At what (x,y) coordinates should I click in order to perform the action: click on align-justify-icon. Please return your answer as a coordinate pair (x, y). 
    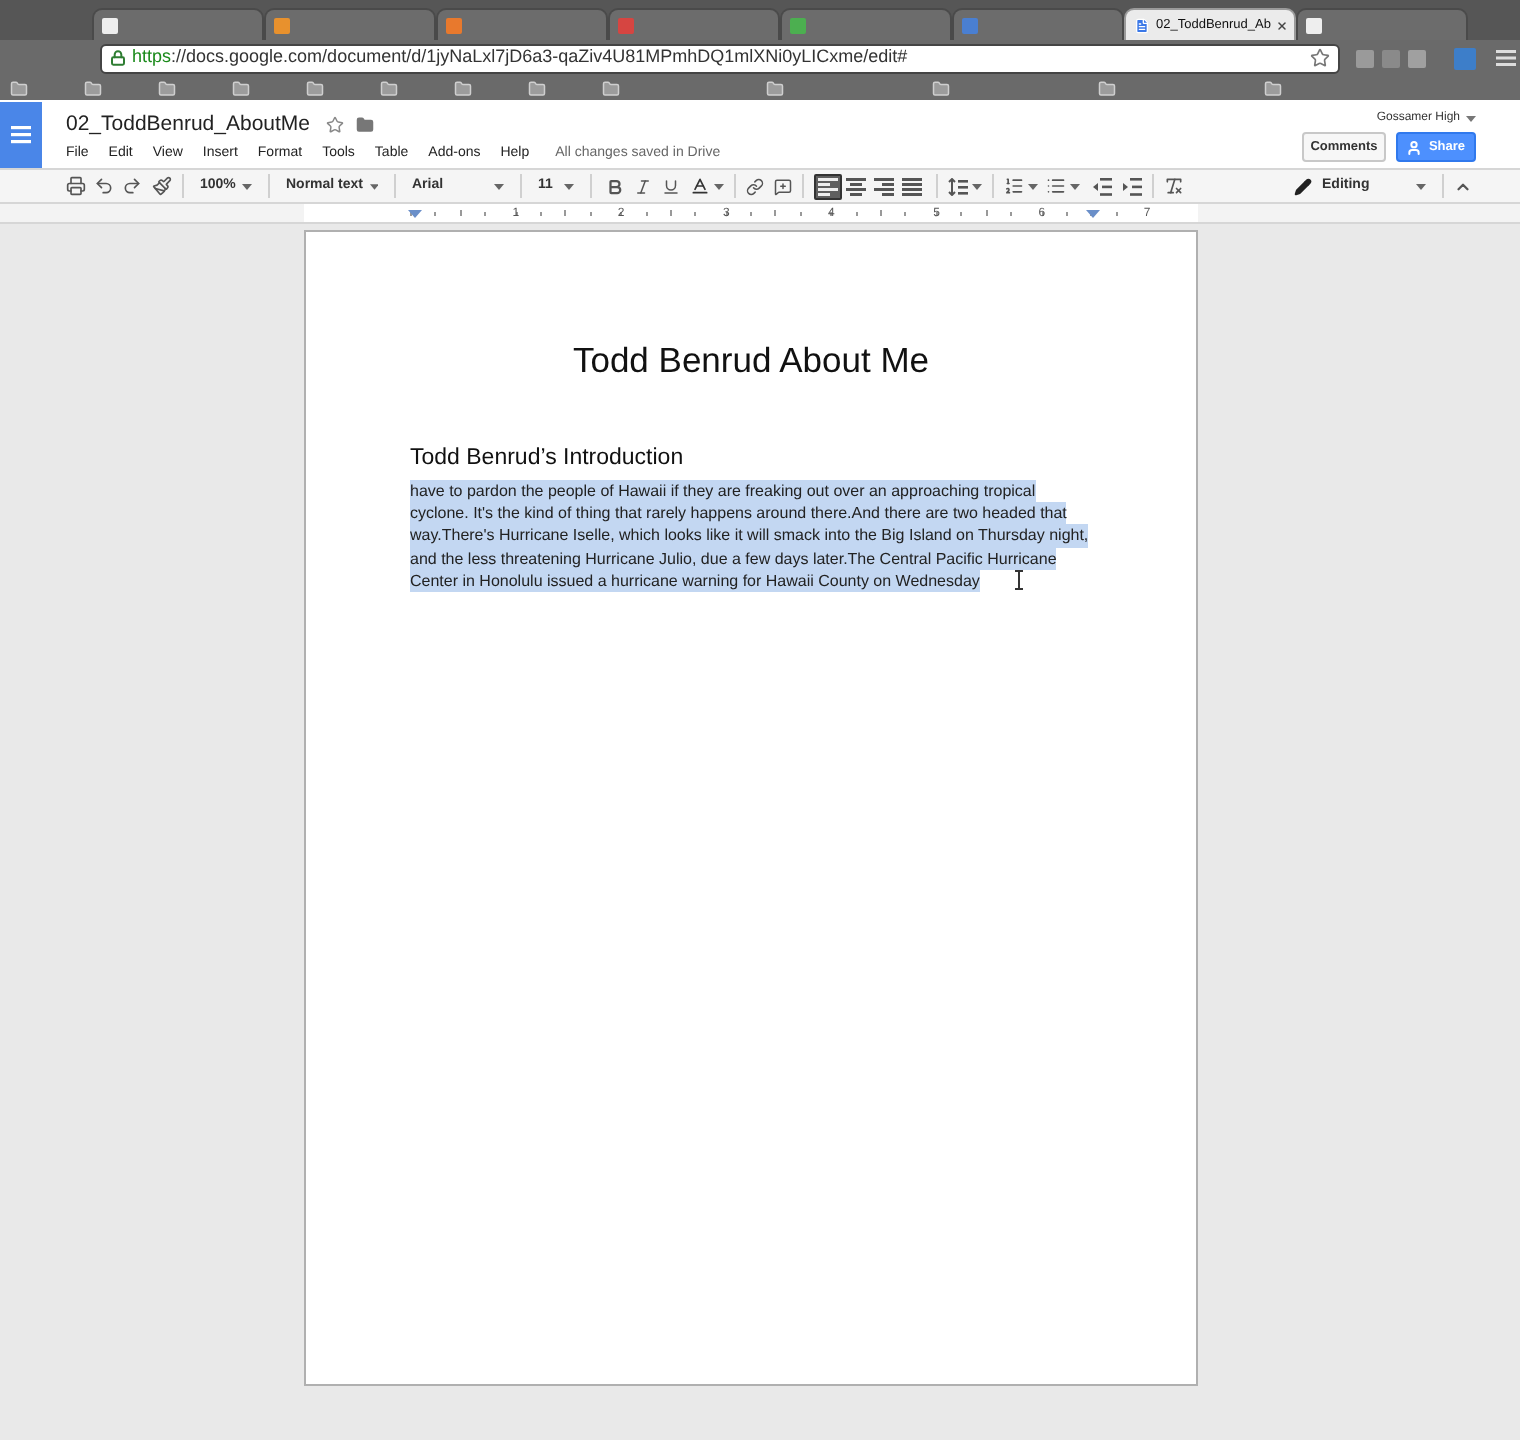
    Looking at the image, I should click on (912, 186).